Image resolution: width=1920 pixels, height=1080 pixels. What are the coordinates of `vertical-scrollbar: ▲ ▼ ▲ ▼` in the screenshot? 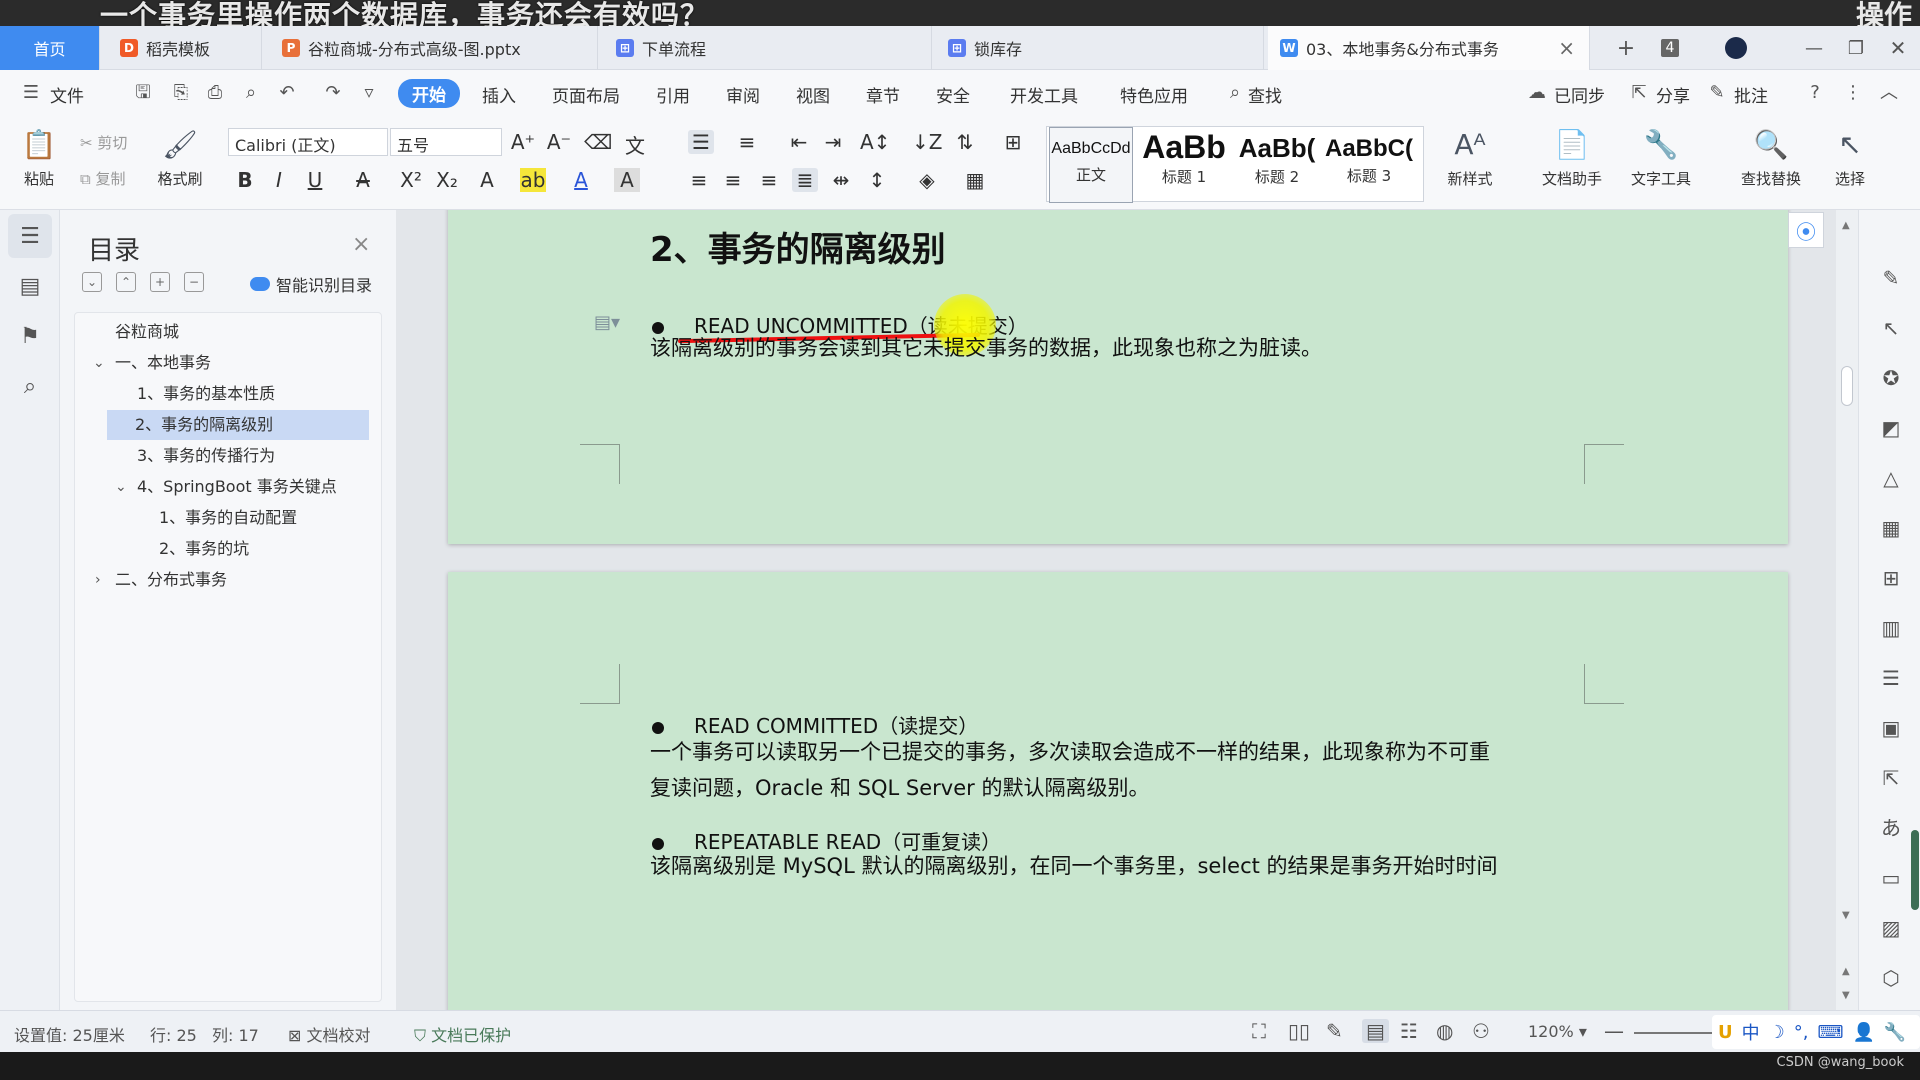 It's located at (1847, 610).